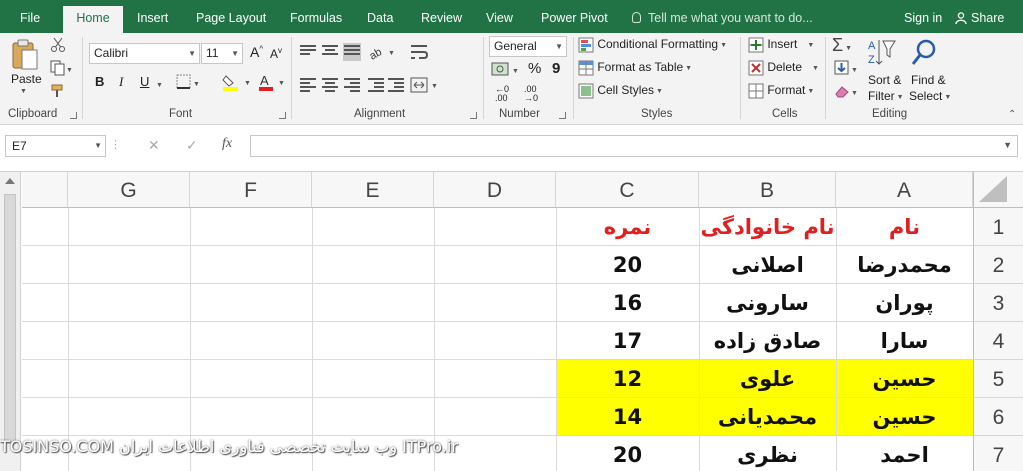  Describe the element at coordinates (55, 146) in the screenshot. I see `name-box: E7 ▼` at that location.